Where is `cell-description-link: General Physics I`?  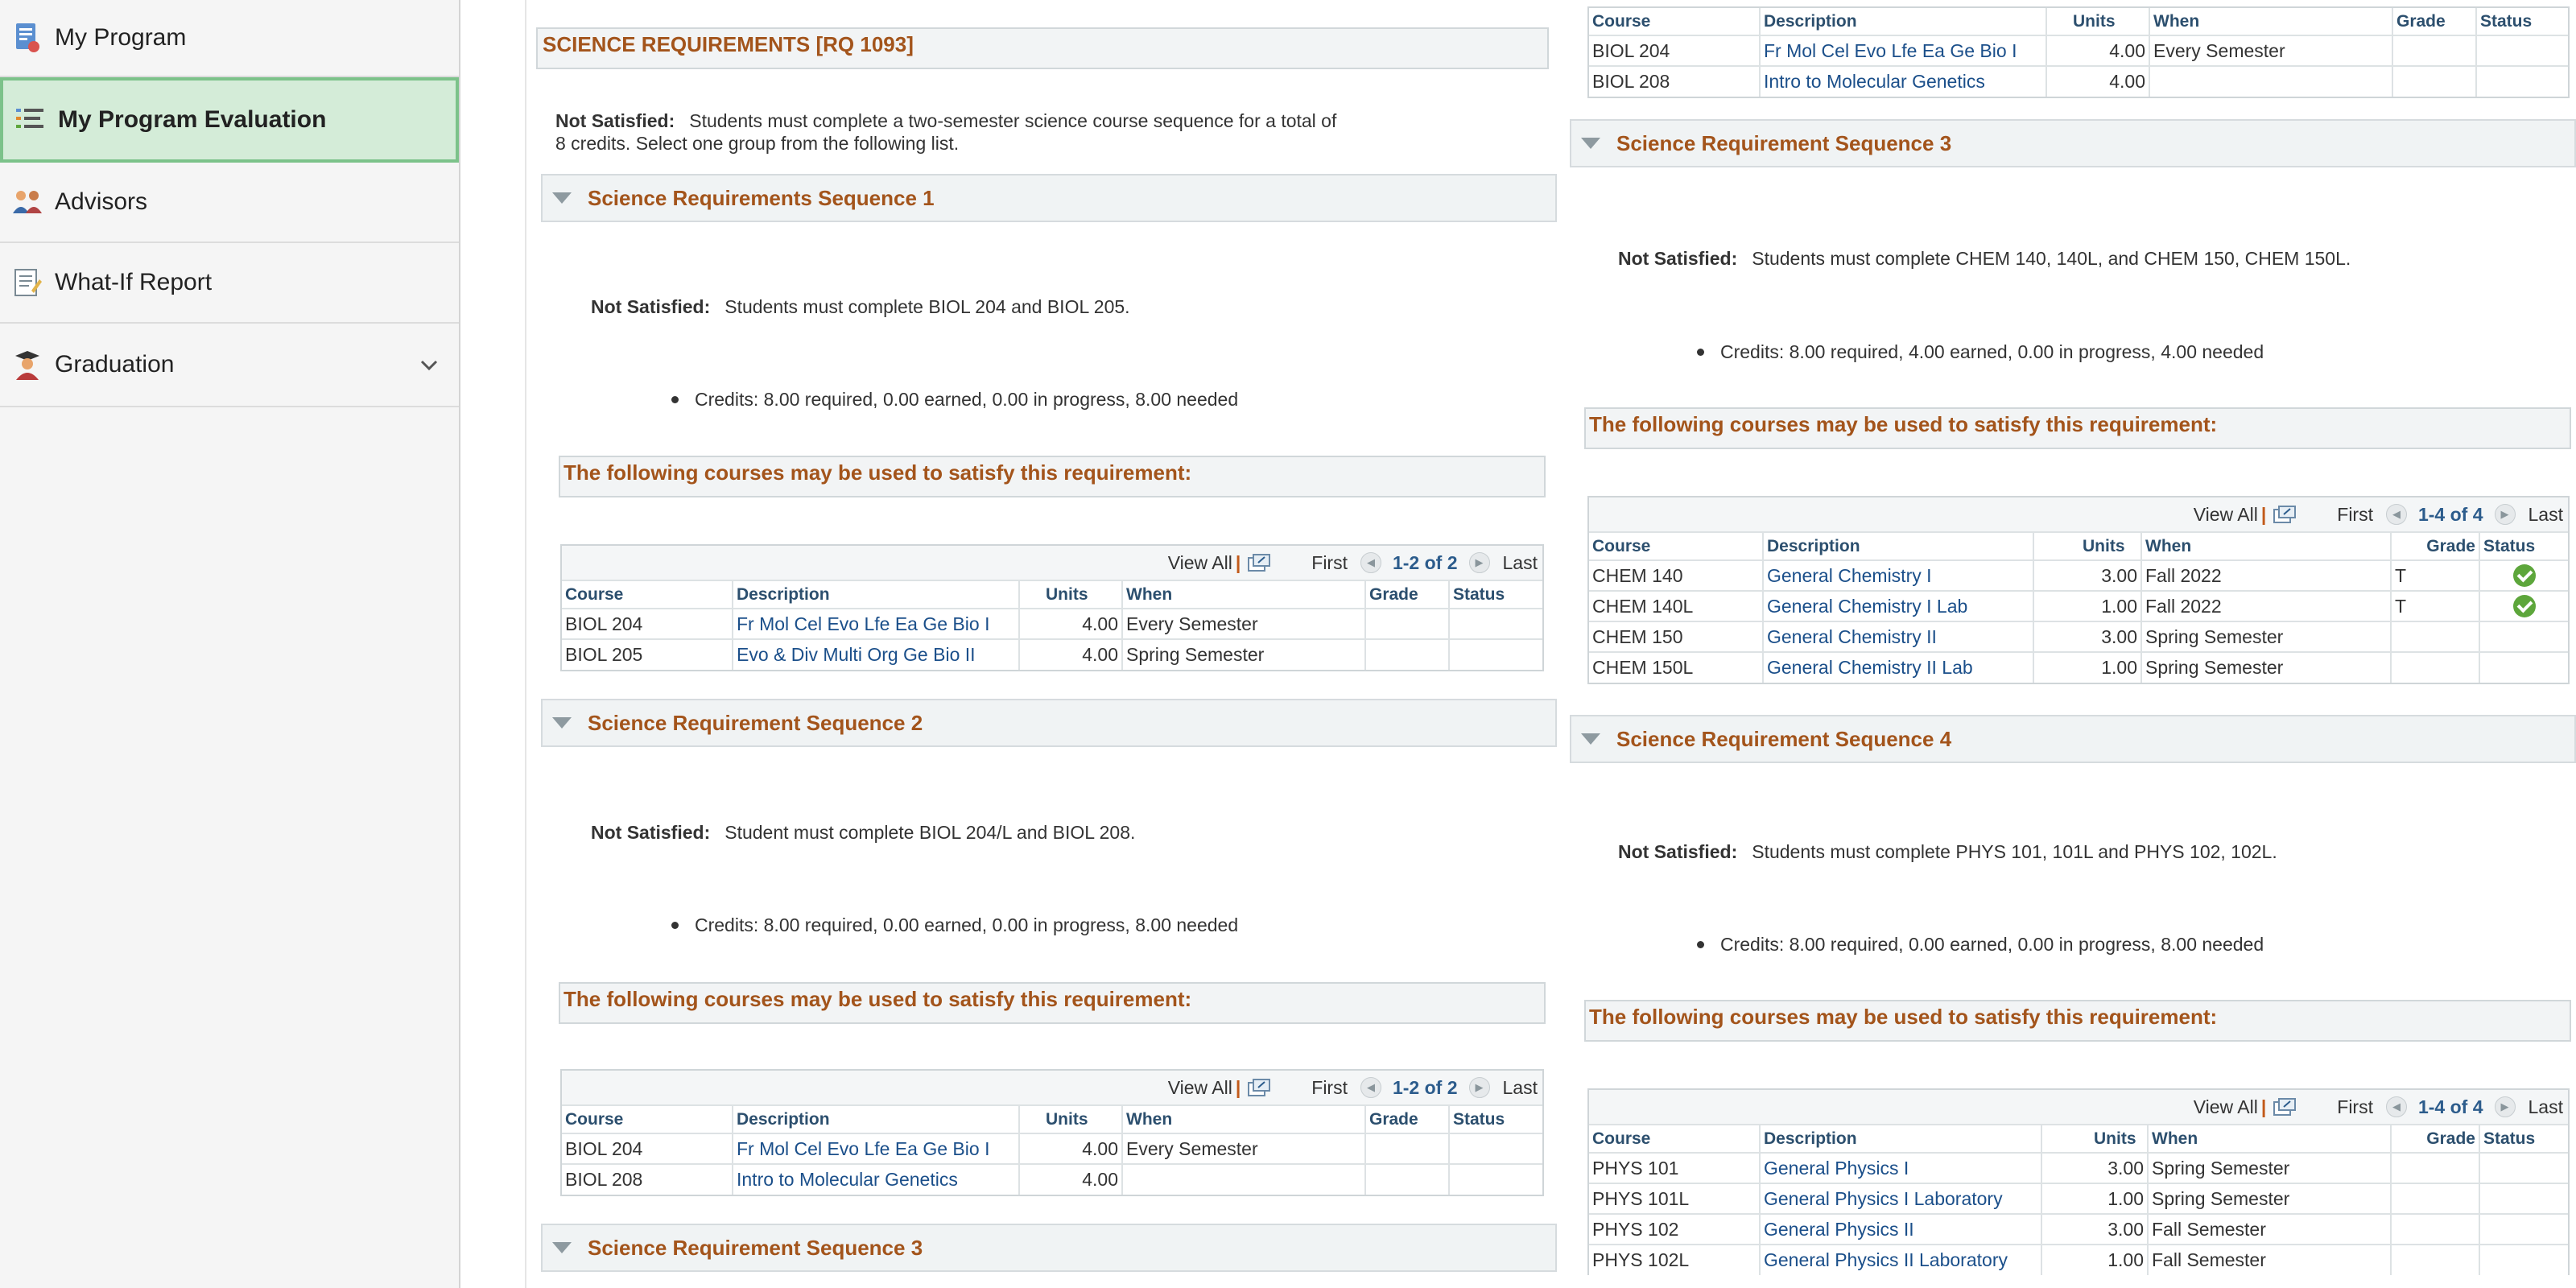
cell-description-link: General Physics I is located at coordinates (1901, 1168).